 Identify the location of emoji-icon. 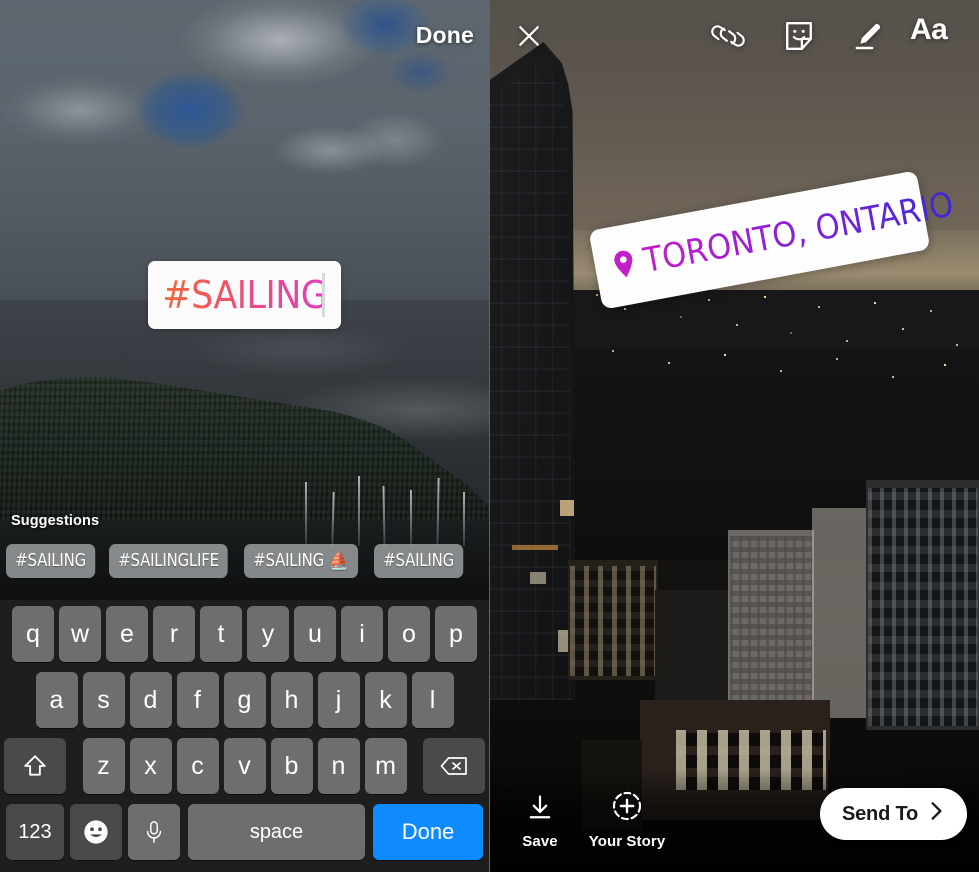
(96, 832).